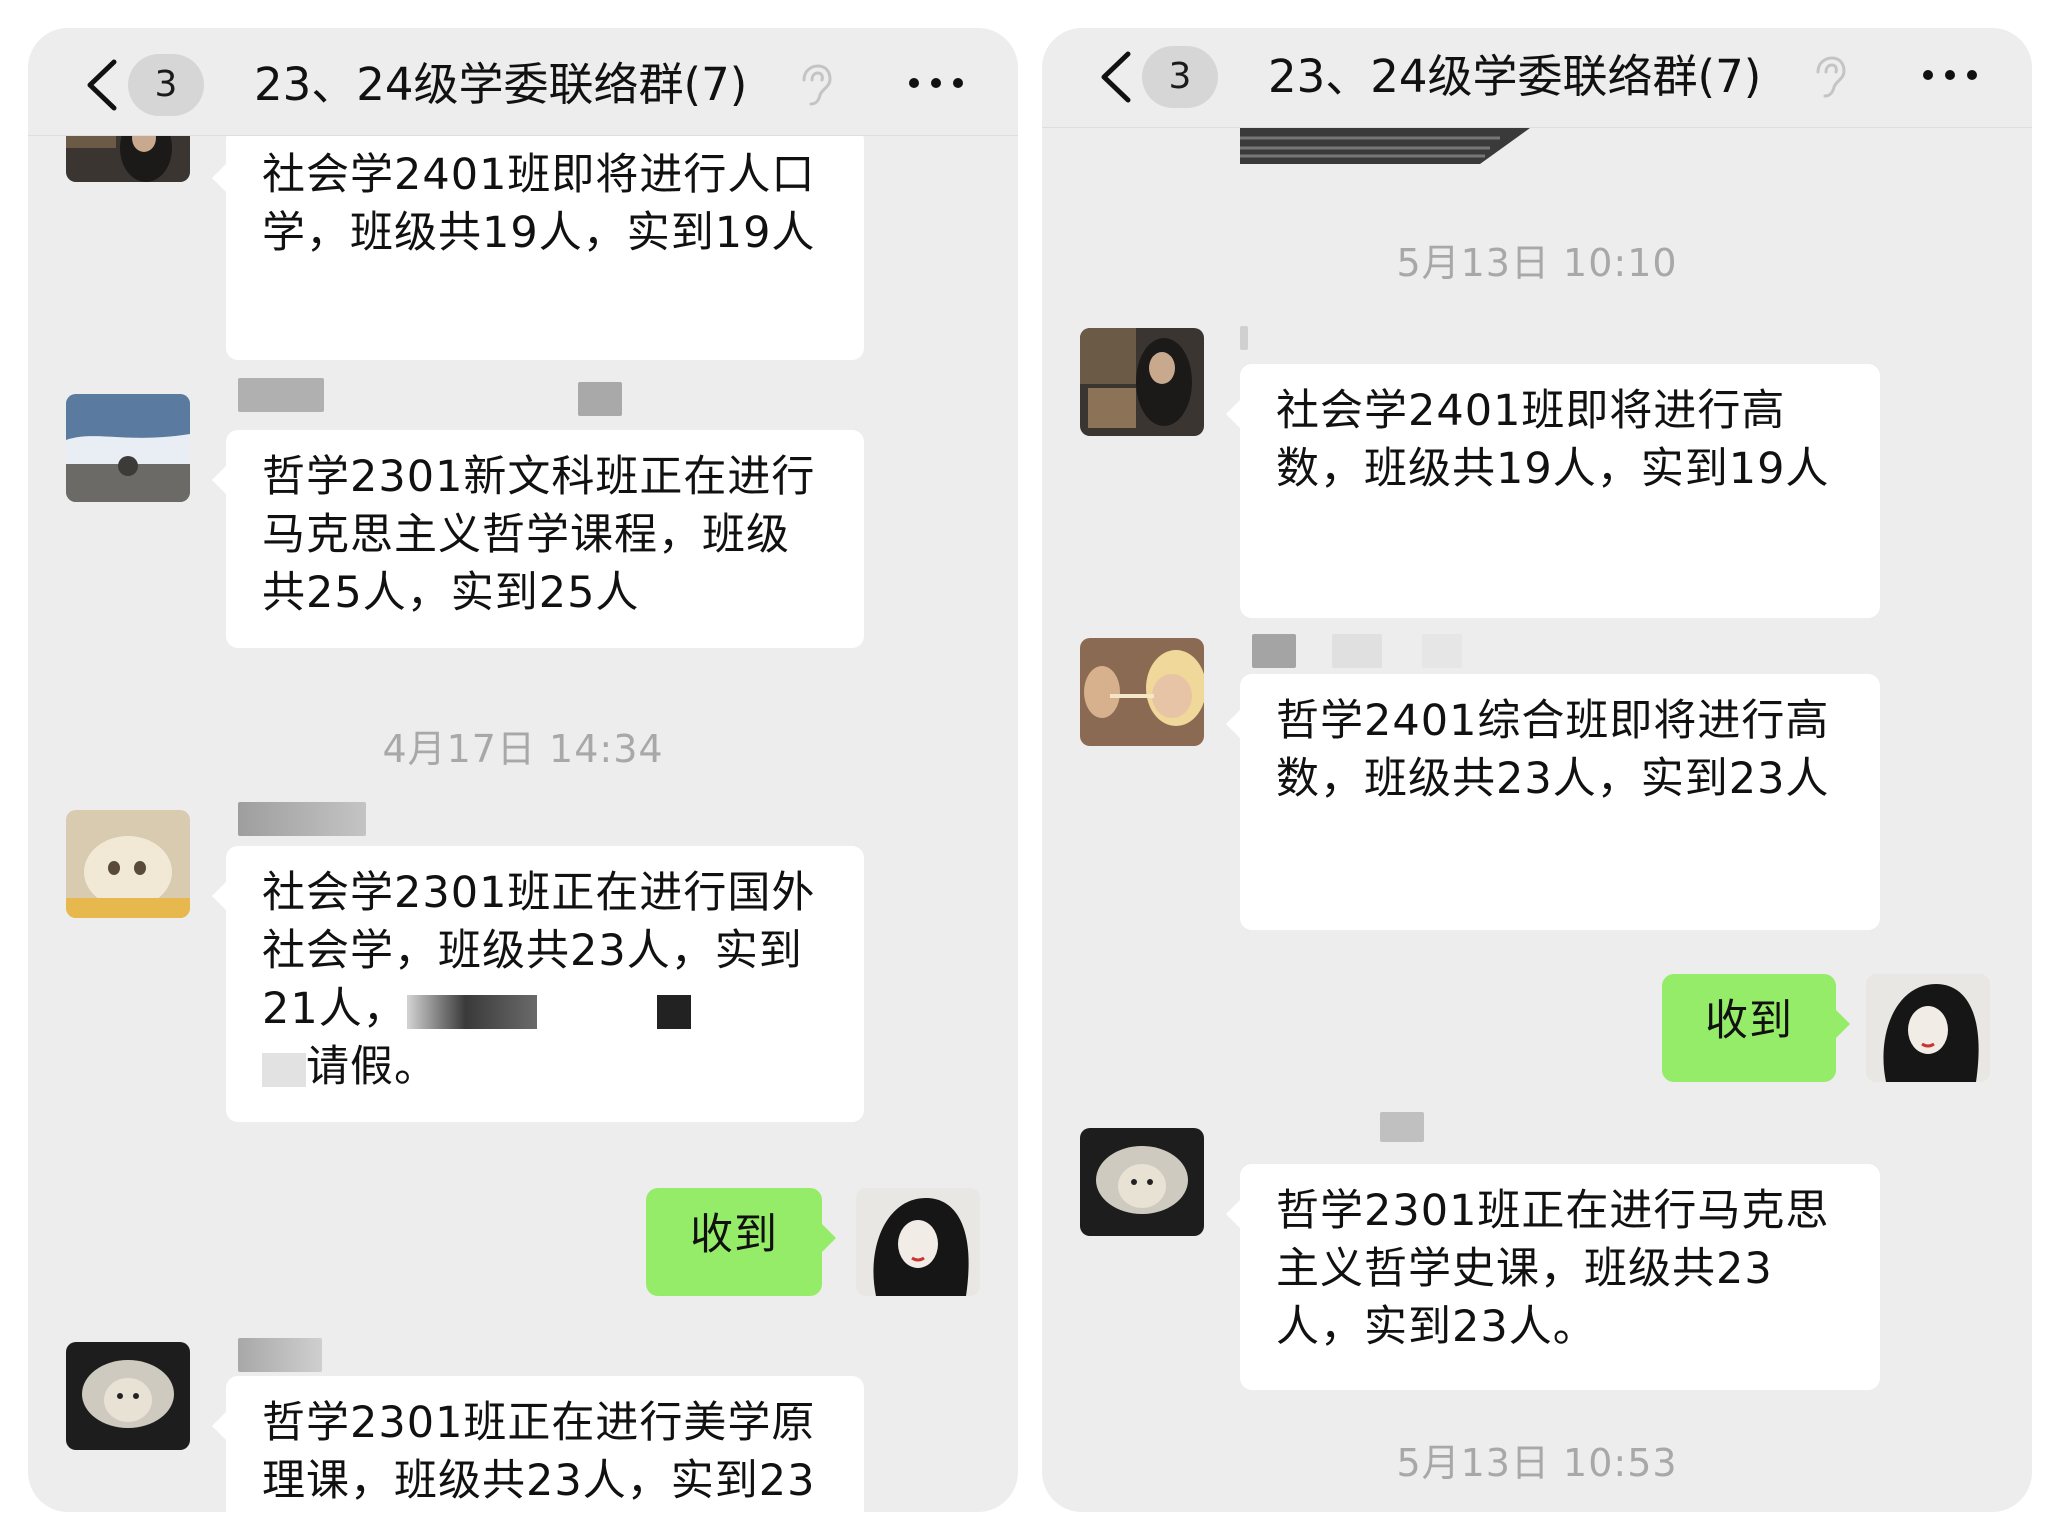  I want to click on message-bubble: 哲学2301班正在进行美学原理课，班级共23人，实到23人, so click(538, 1444).